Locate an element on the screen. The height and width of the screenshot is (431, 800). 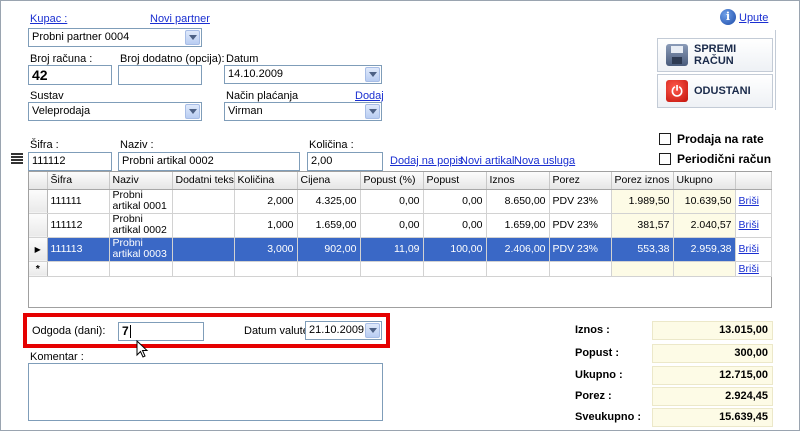
cell-kolicina: 1,000 is located at coordinates (266, 225).